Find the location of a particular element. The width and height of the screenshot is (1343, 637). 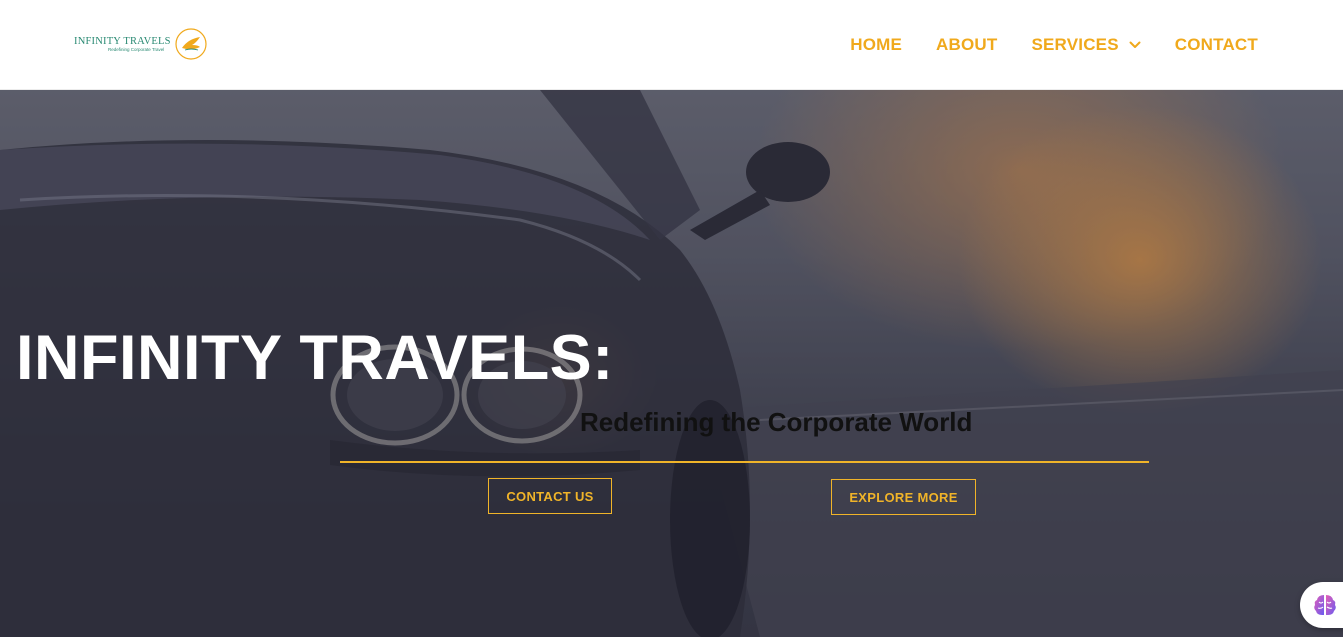

nav-contact-label: CONTACT is located at coordinates (1216, 44).